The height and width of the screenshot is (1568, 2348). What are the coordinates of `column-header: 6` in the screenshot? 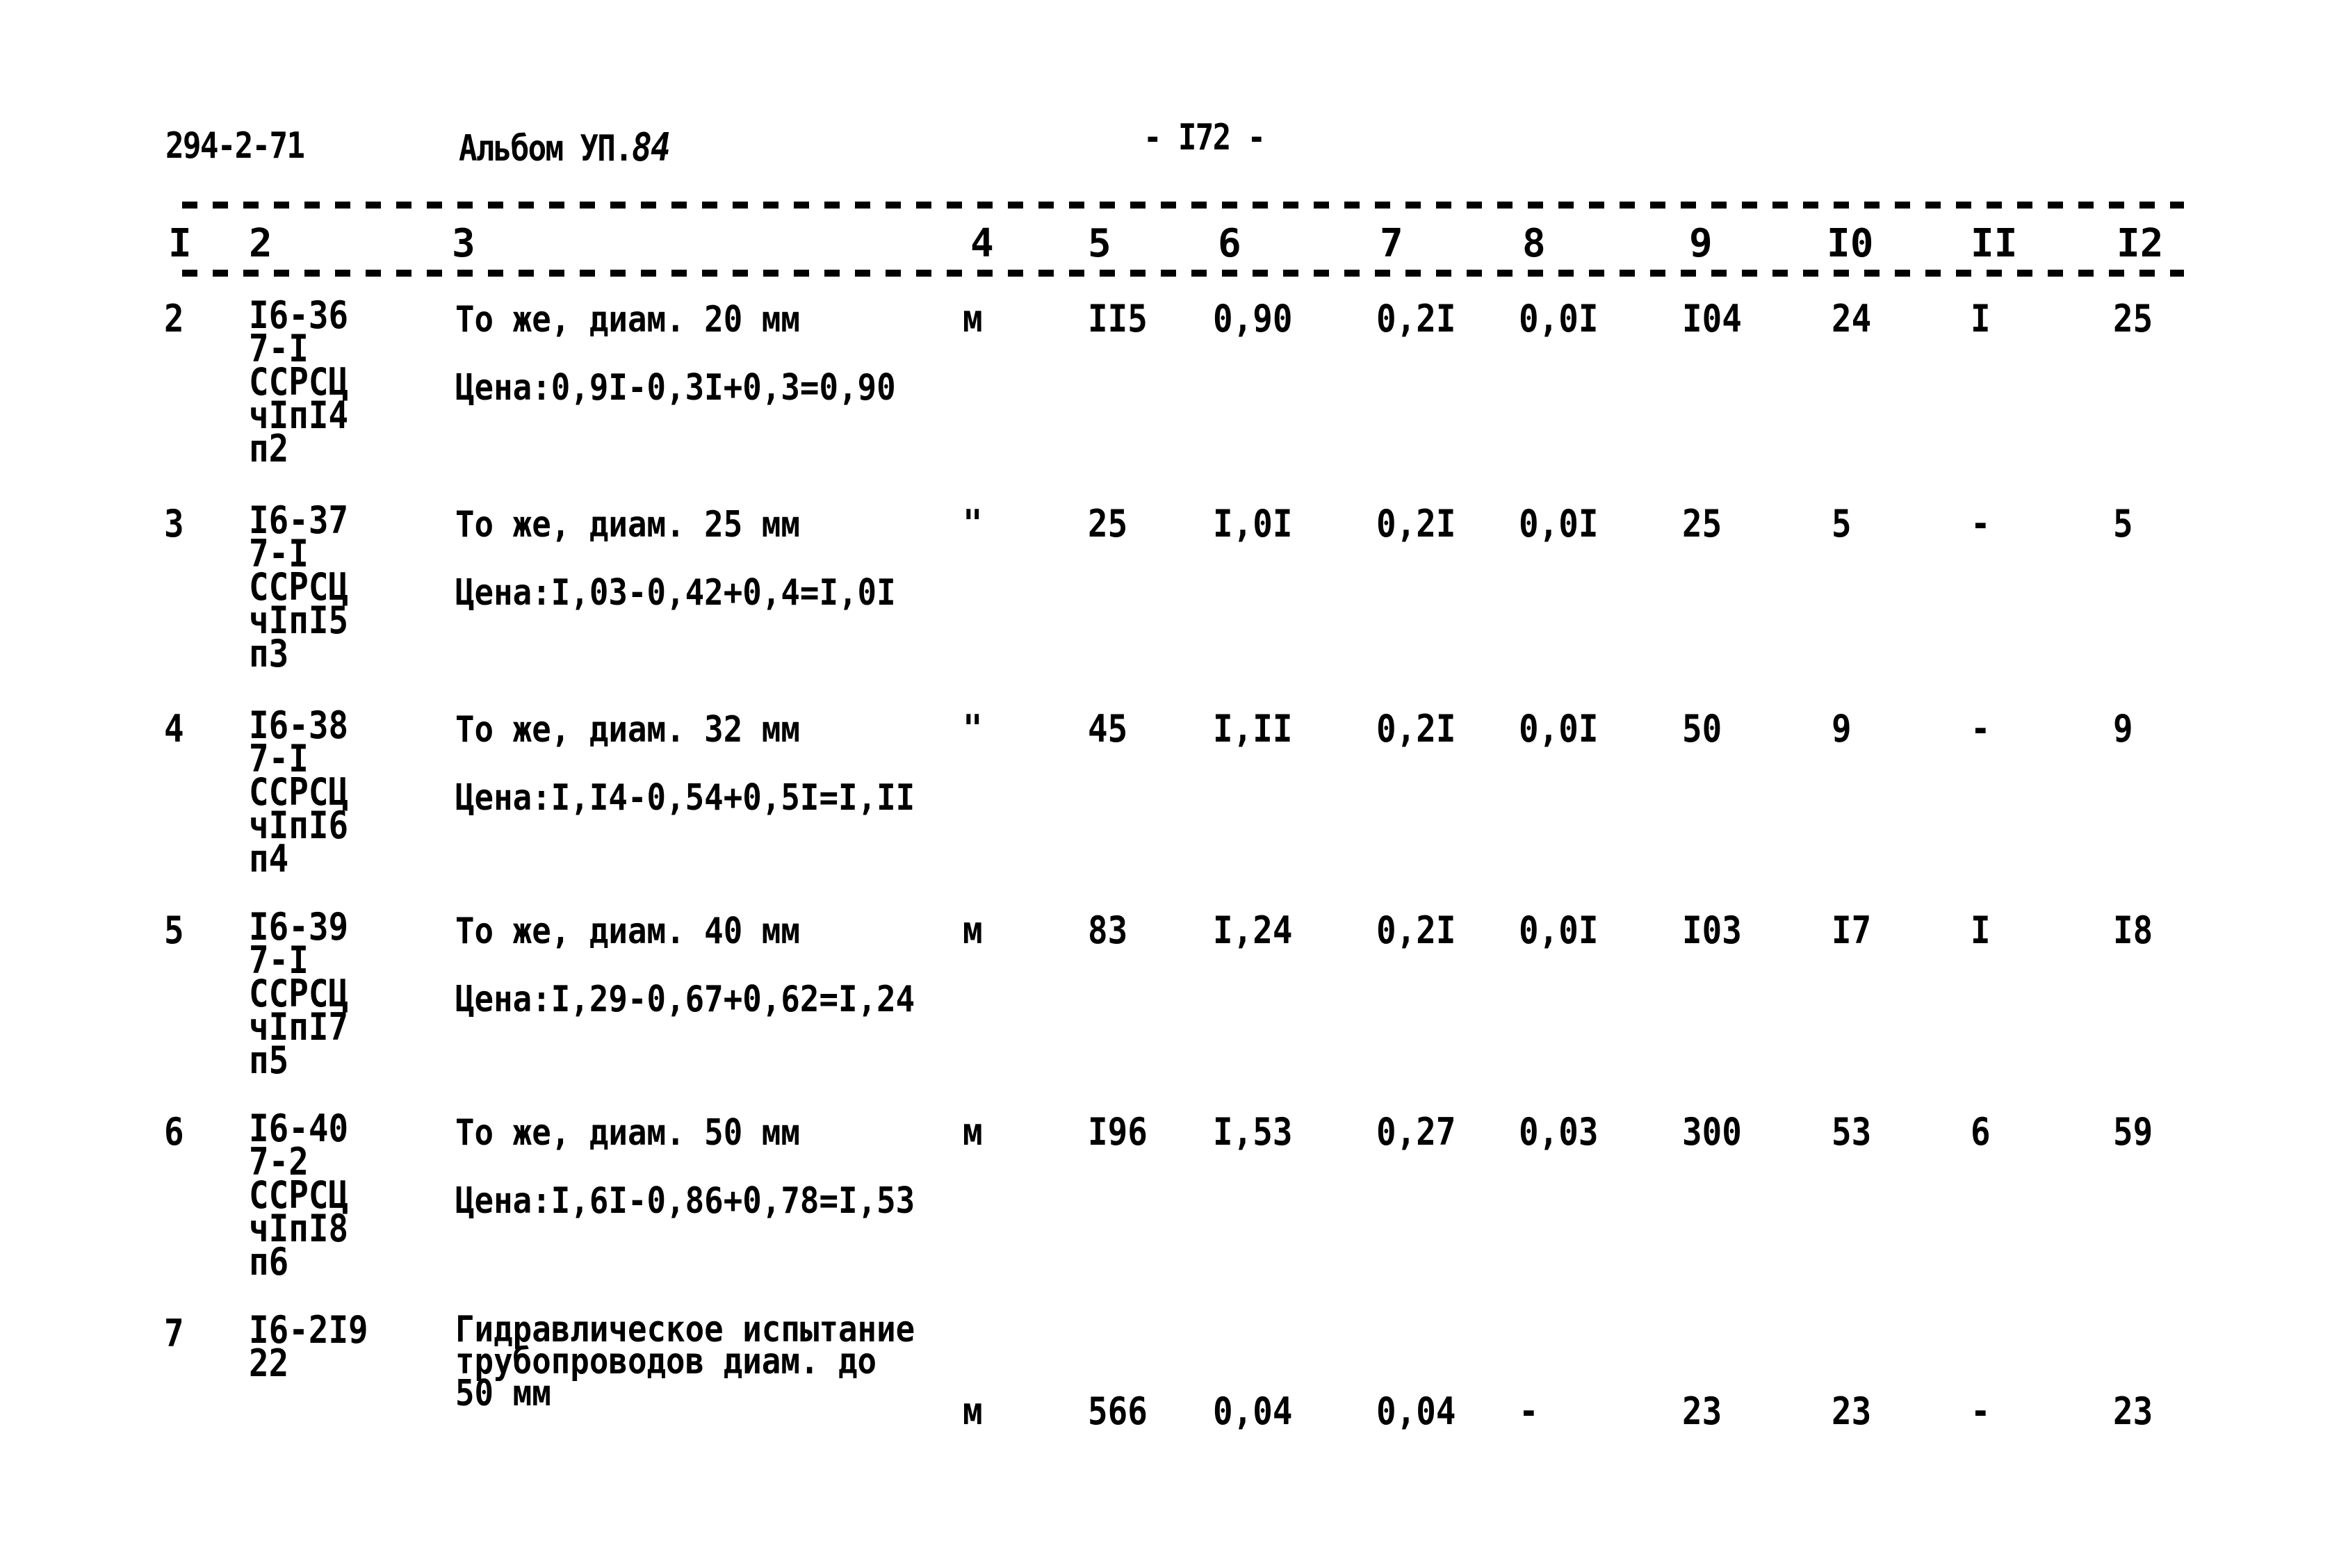 It's located at (1229, 243).